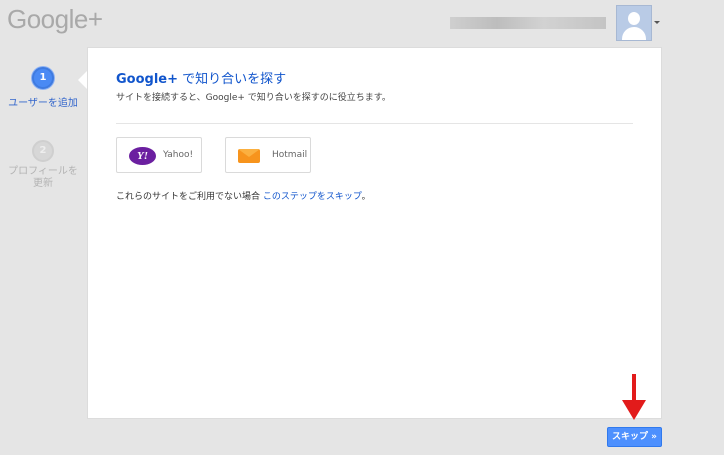 The width and height of the screenshot is (724, 455). What do you see at coordinates (634, 437) in the screenshot?
I see `skip-button: スキップ »` at bounding box center [634, 437].